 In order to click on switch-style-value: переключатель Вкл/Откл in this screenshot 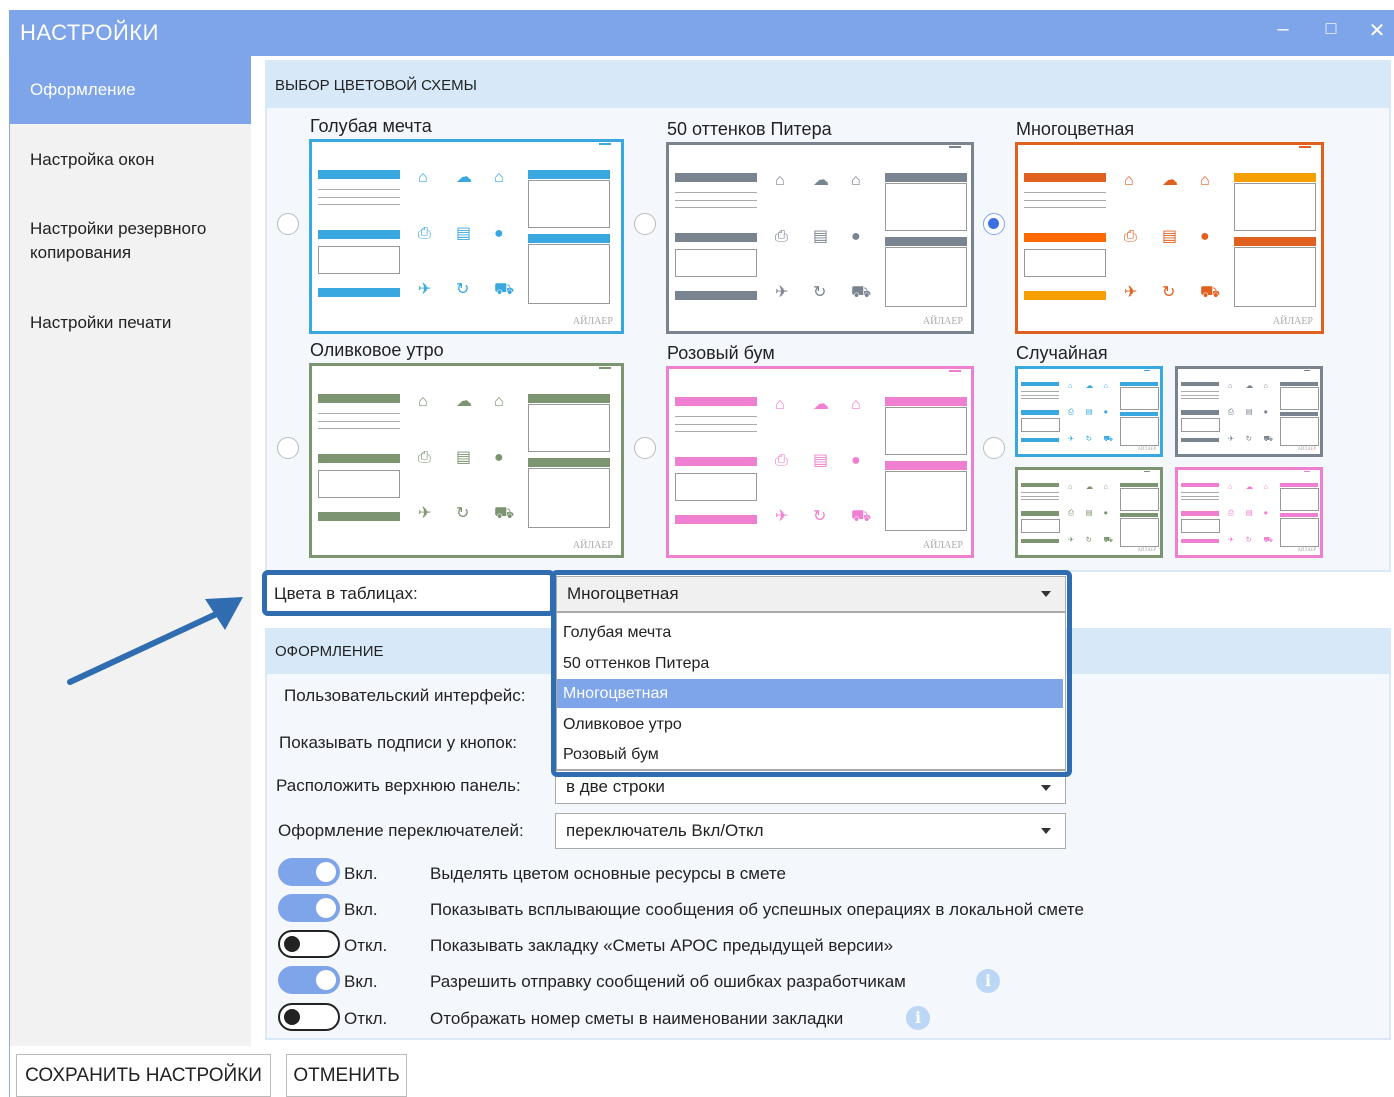, I will do `click(665, 830)`.